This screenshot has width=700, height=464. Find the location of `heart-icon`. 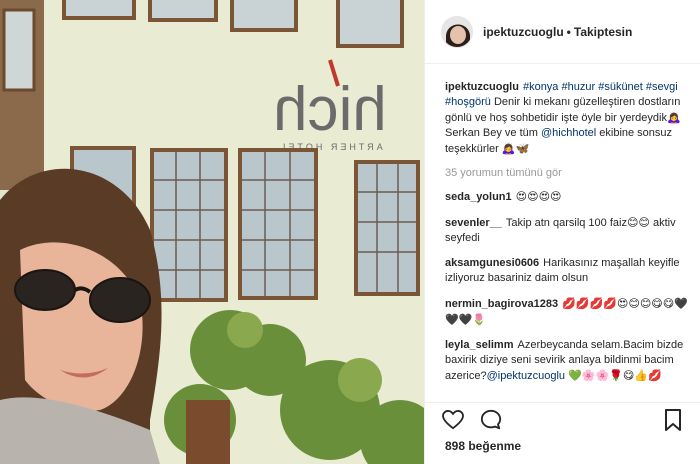

heart-icon is located at coordinates (453, 419).